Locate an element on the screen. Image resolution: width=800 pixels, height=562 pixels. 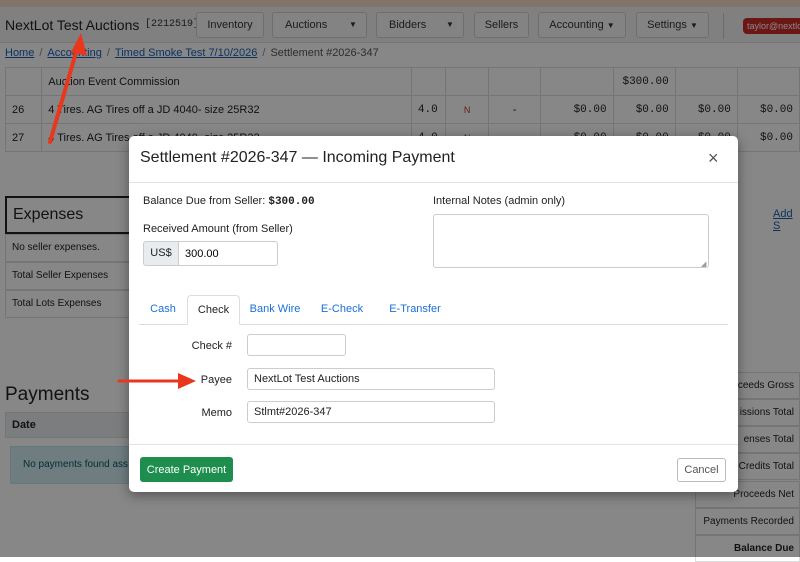
memo-input is located at coordinates (371, 412).